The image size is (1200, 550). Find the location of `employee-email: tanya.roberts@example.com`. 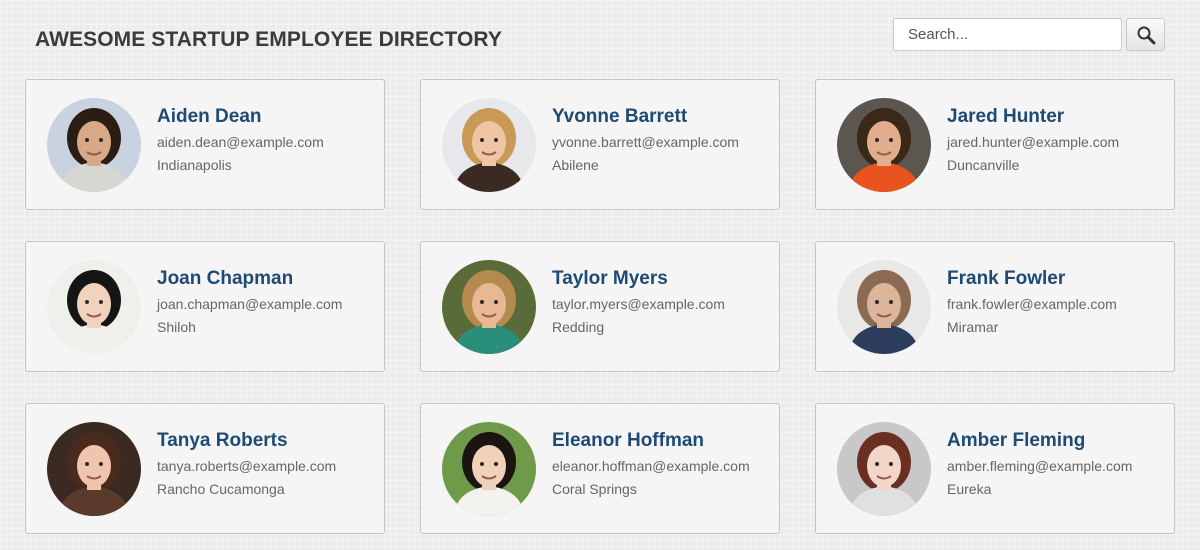

employee-email: tanya.roberts@example.com is located at coordinates (247, 465).